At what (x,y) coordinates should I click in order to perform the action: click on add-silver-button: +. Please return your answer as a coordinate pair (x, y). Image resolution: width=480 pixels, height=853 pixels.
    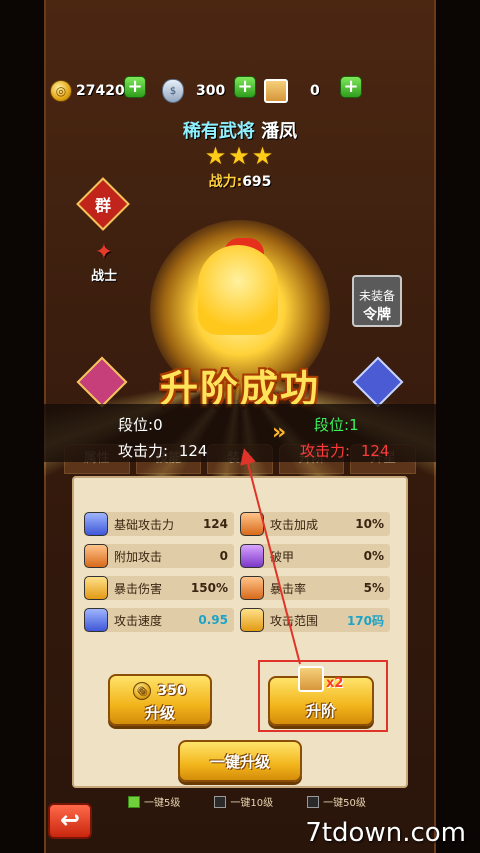
    Looking at the image, I should click on (245, 87).